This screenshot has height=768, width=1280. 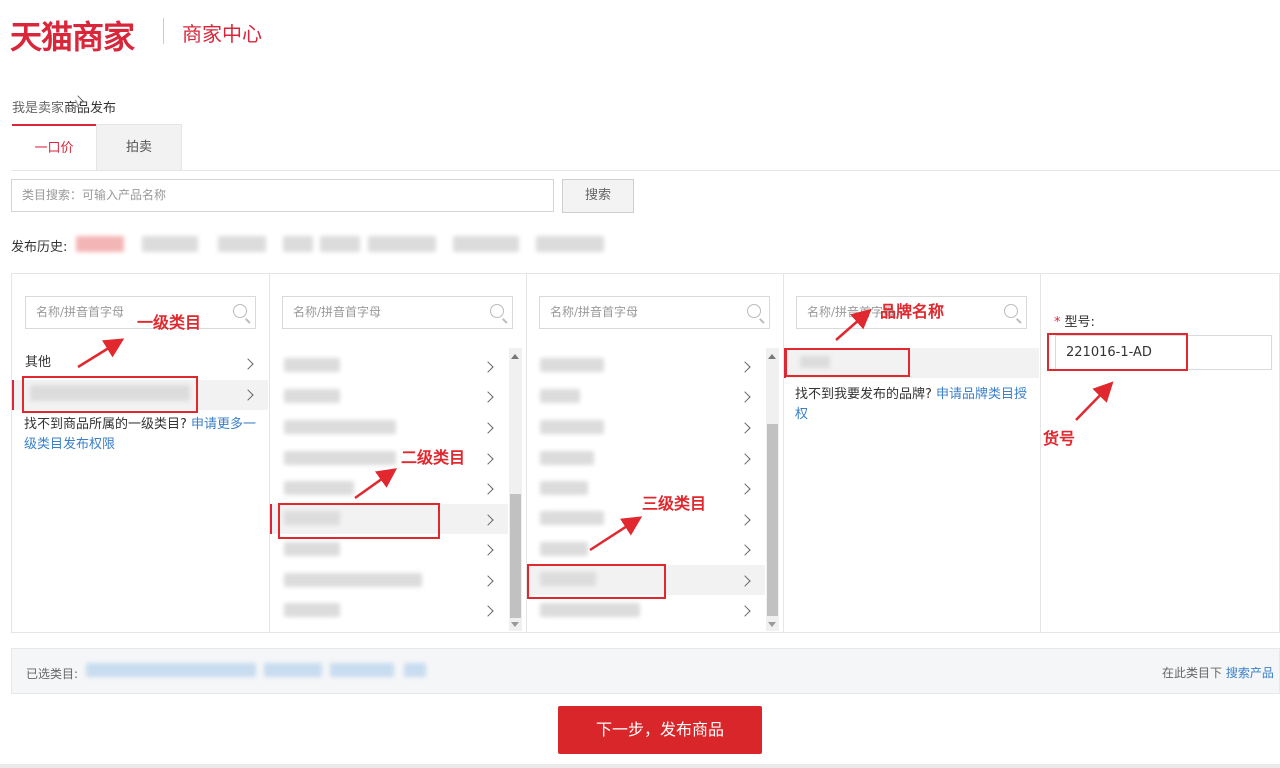 I want to click on annotation-level3: 三级类目, so click(x=674, y=503).